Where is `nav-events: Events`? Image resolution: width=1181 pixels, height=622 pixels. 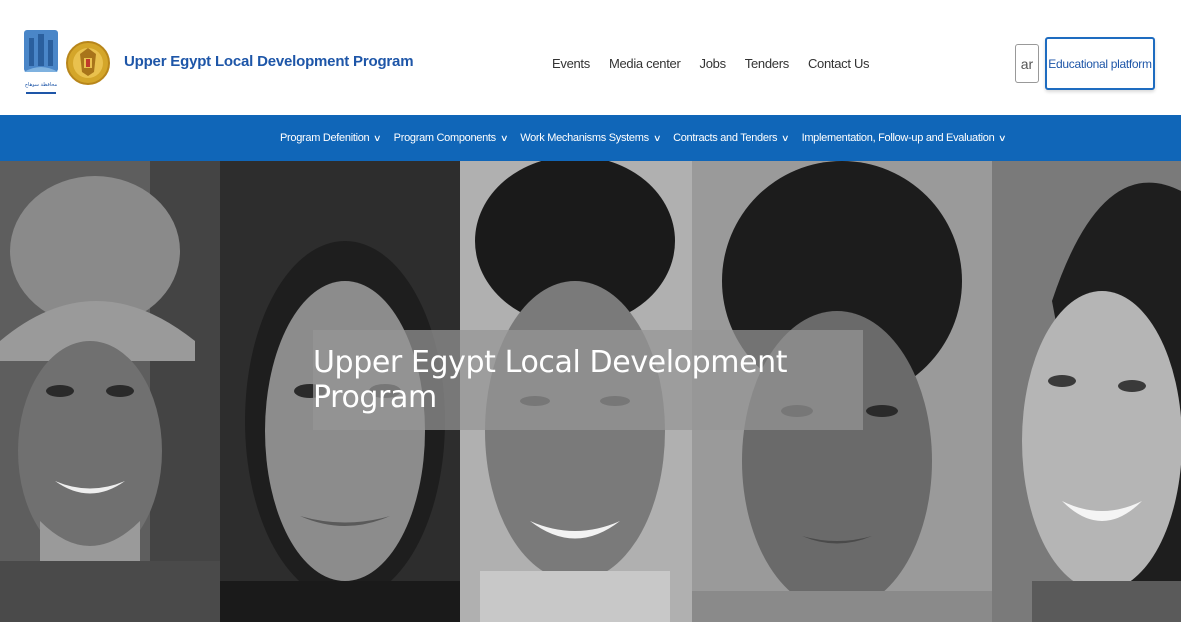
nav-events: Events is located at coordinates (571, 63).